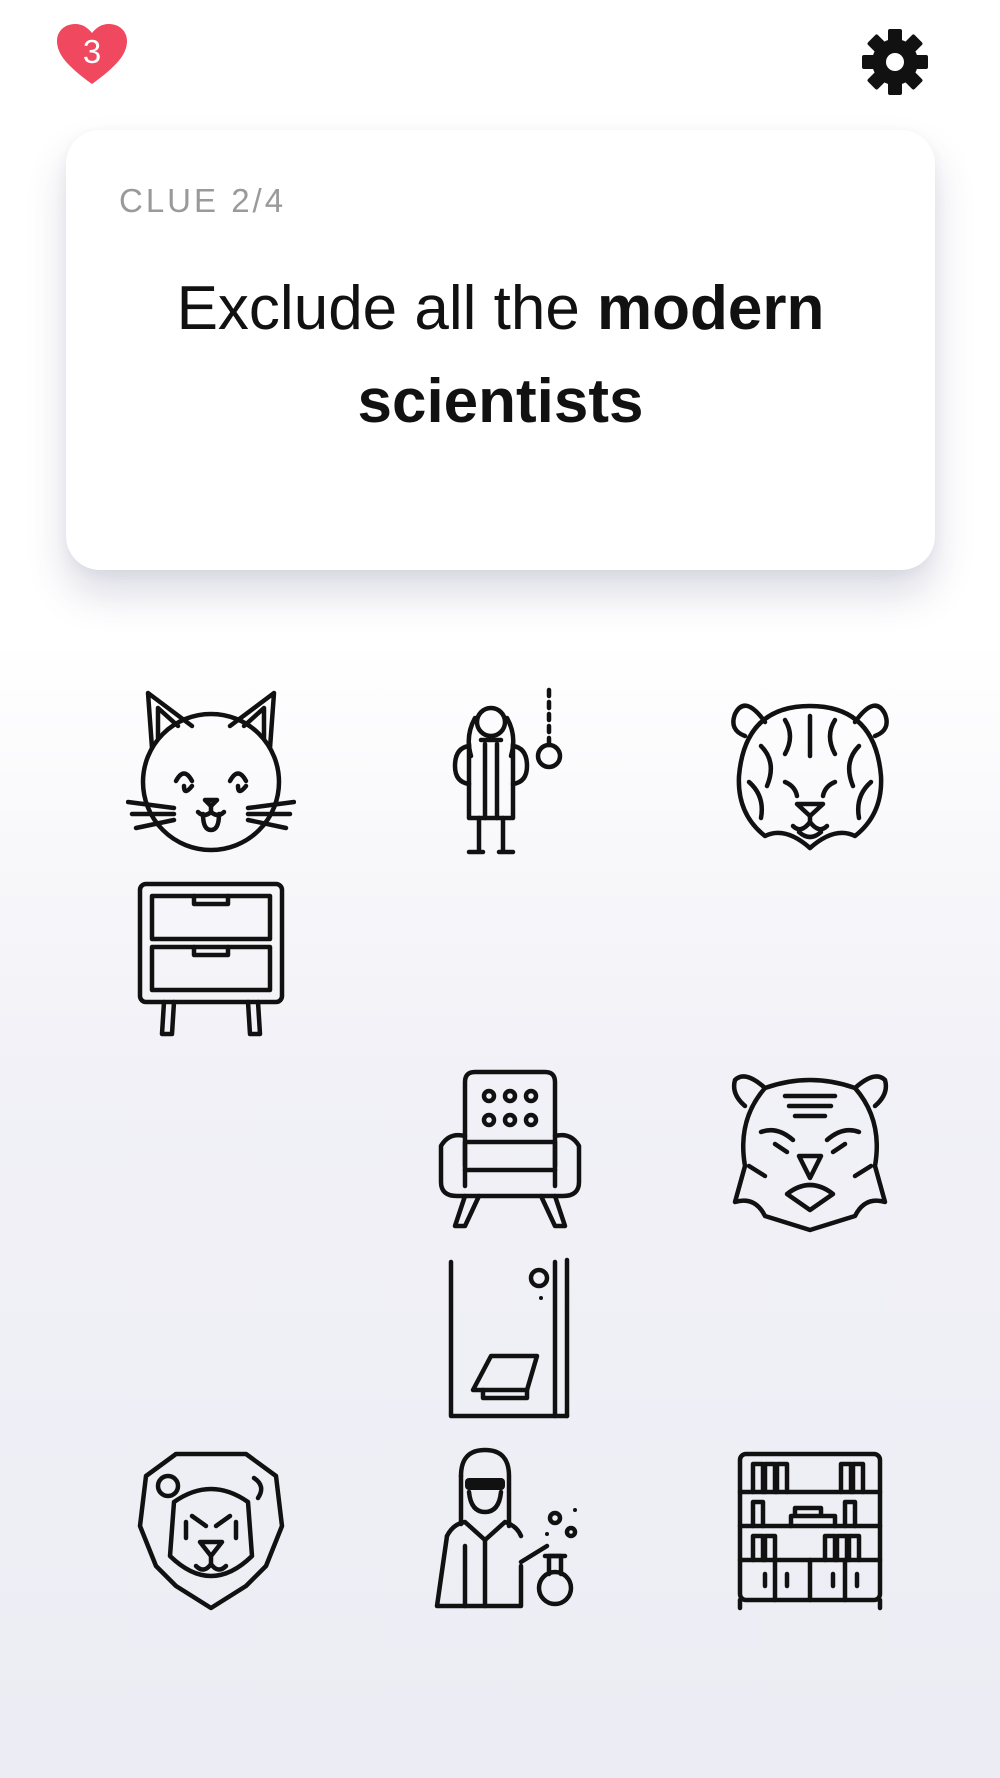 Image resolution: width=1000 pixels, height=1778 pixels. I want to click on bookshelf-icon, so click(810, 1531).